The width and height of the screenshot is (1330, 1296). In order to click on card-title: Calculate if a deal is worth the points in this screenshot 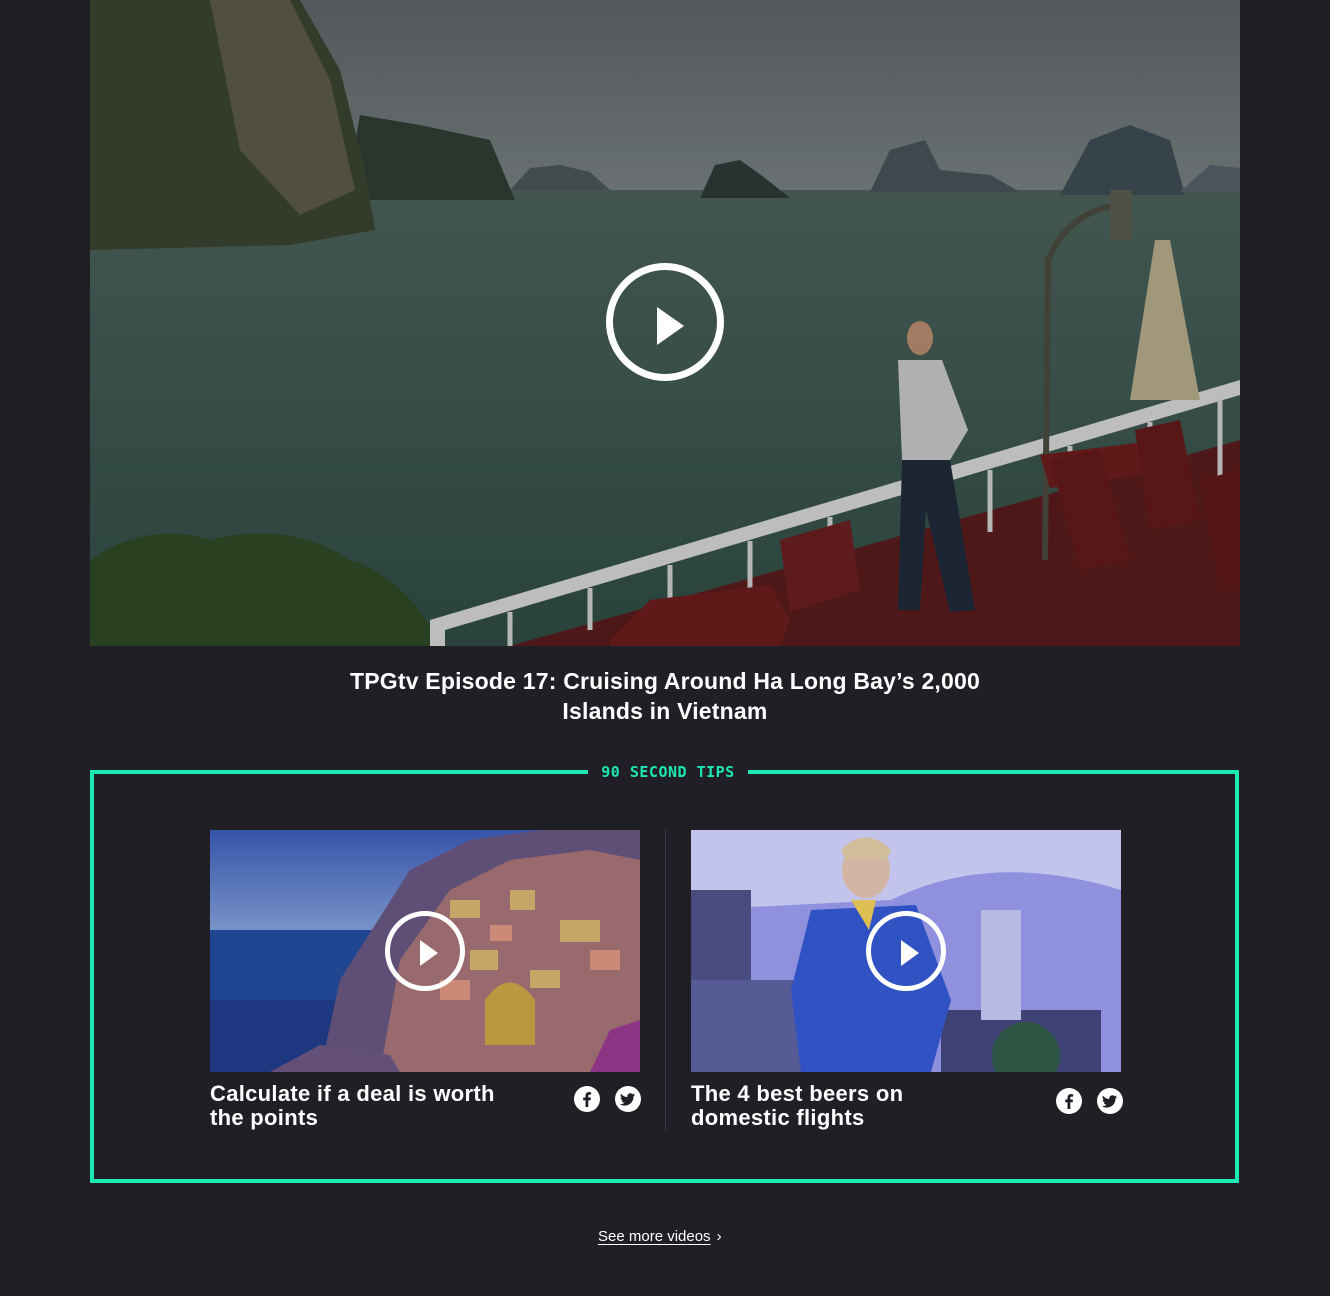, I will do `click(355, 1106)`.